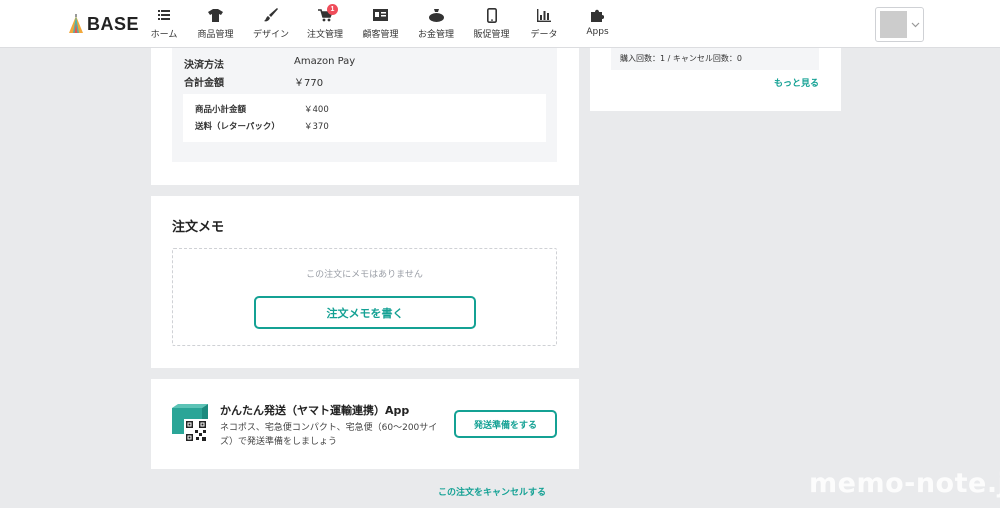  Describe the element at coordinates (365, 312) in the screenshot. I see `write-memo-button: 注文メモを書く` at that location.